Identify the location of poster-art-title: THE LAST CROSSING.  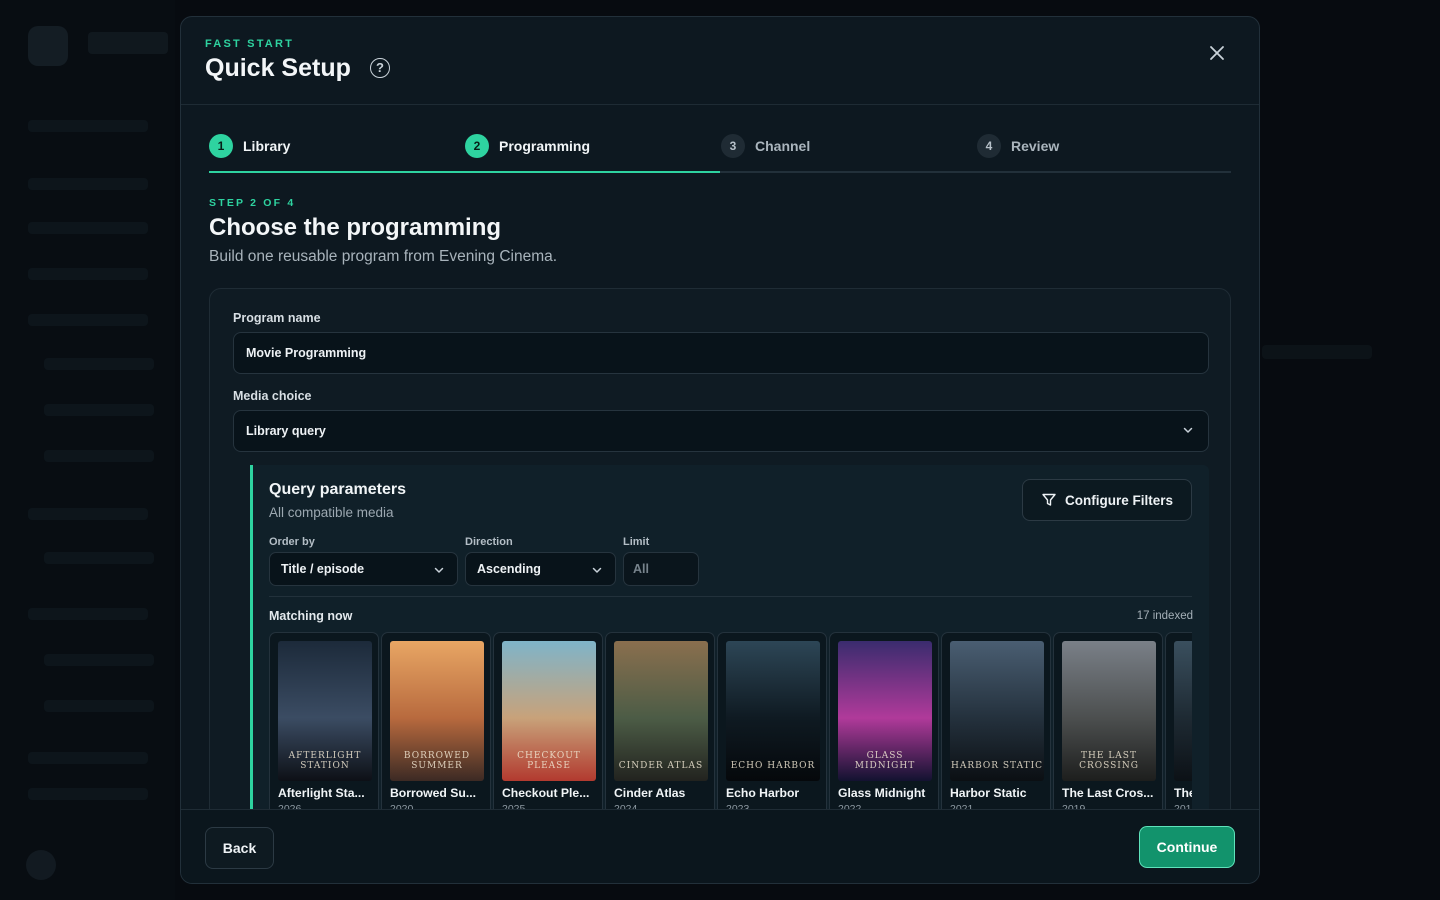
(1109, 761).